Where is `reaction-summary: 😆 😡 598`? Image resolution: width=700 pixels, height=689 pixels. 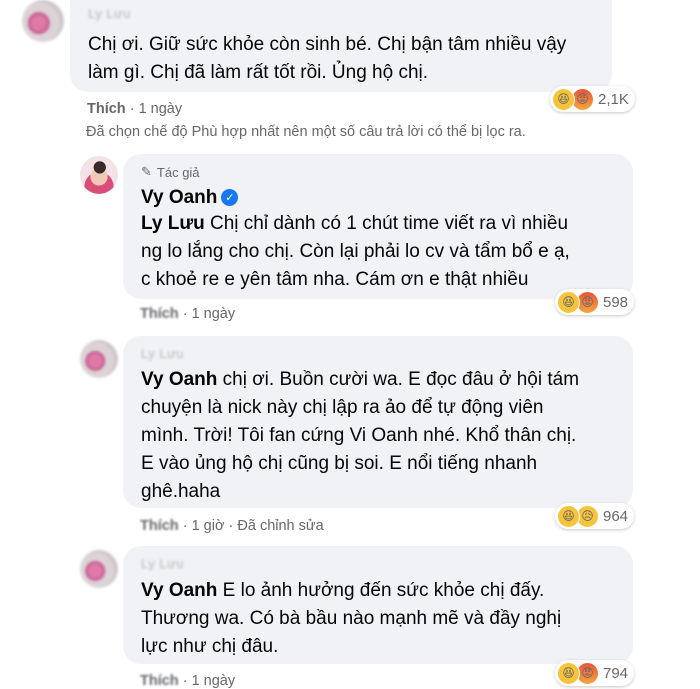
reaction-summary: 😆 😡 598 is located at coordinates (595, 302).